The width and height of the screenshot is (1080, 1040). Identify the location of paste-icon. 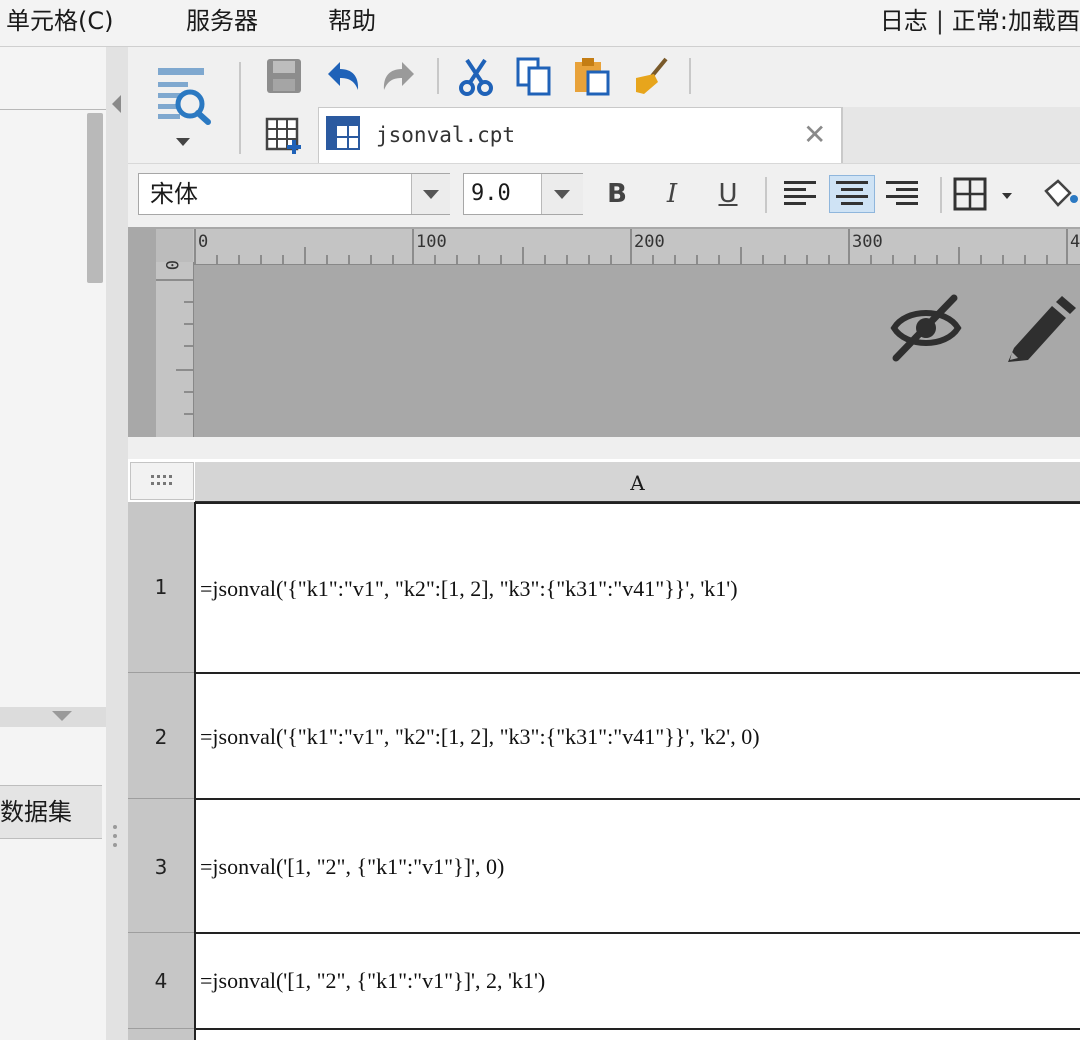
(592, 76).